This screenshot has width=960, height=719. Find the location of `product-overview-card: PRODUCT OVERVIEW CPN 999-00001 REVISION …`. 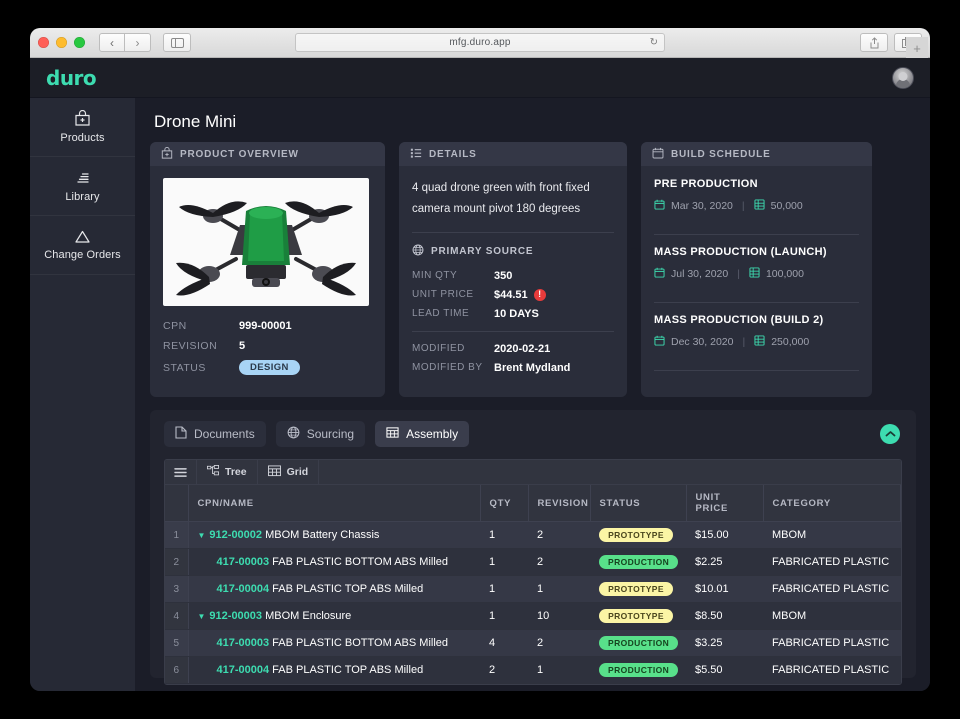

product-overview-card: PRODUCT OVERVIEW CPN 999-00001 REVISION … is located at coordinates (267, 269).